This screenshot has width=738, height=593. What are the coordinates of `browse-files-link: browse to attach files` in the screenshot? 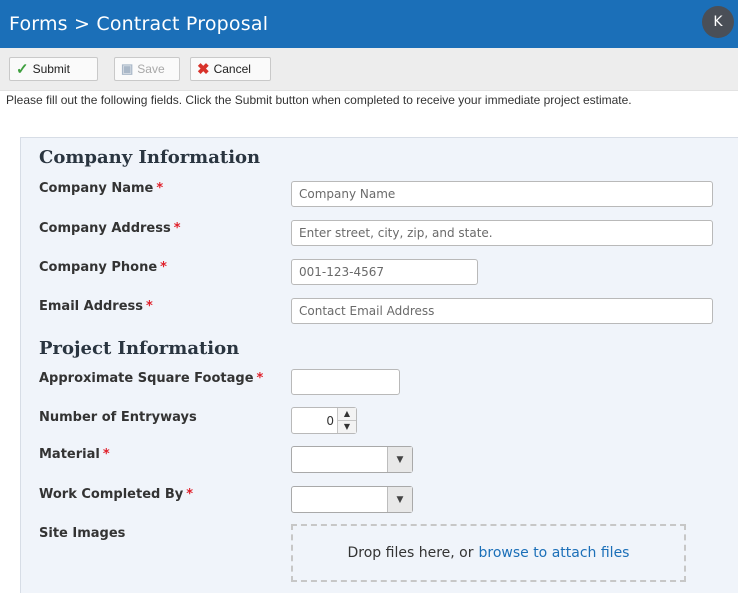 It's located at (553, 553).